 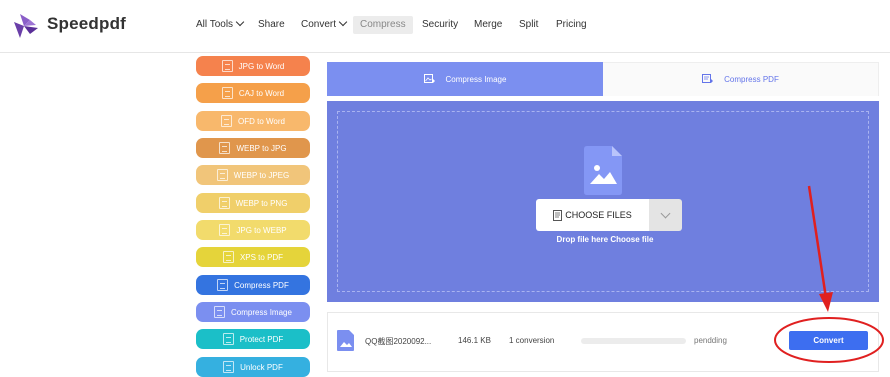 I want to click on nav-share-label: Share, so click(x=271, y=24).